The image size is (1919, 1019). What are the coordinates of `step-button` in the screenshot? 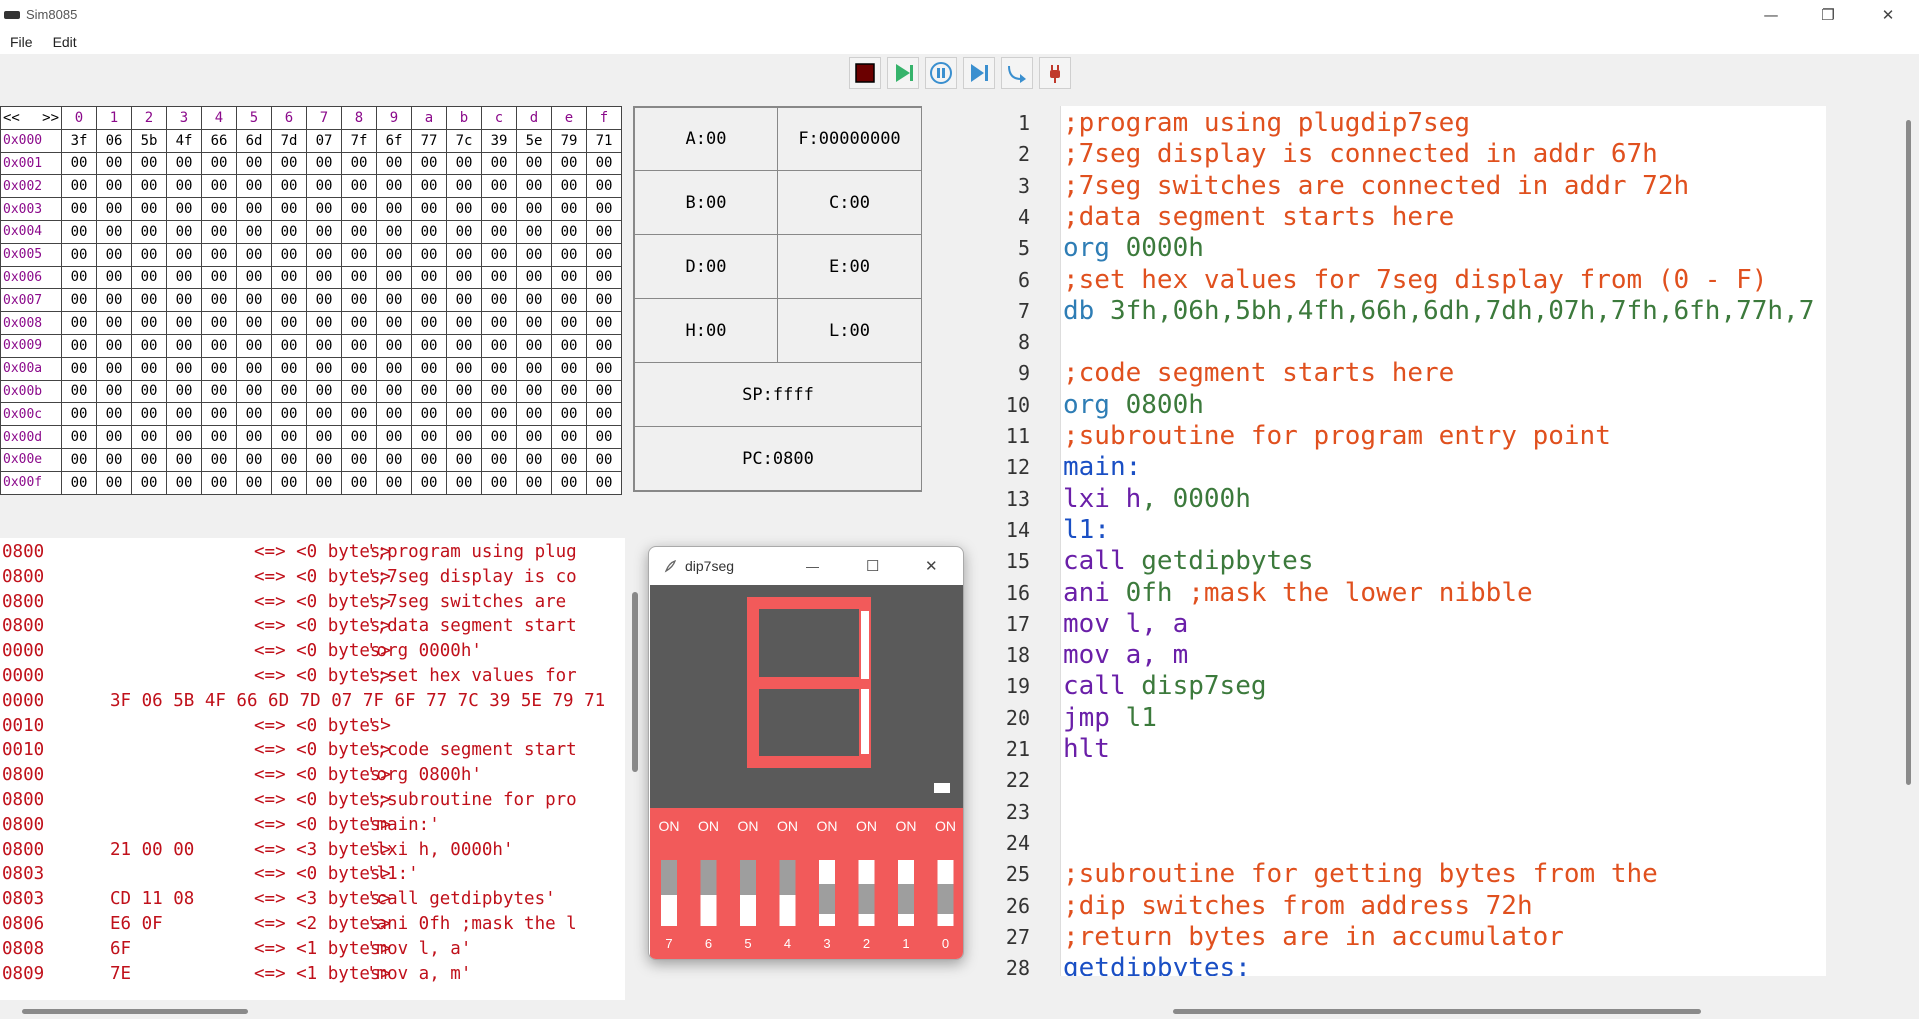 It's located at (979, 73).